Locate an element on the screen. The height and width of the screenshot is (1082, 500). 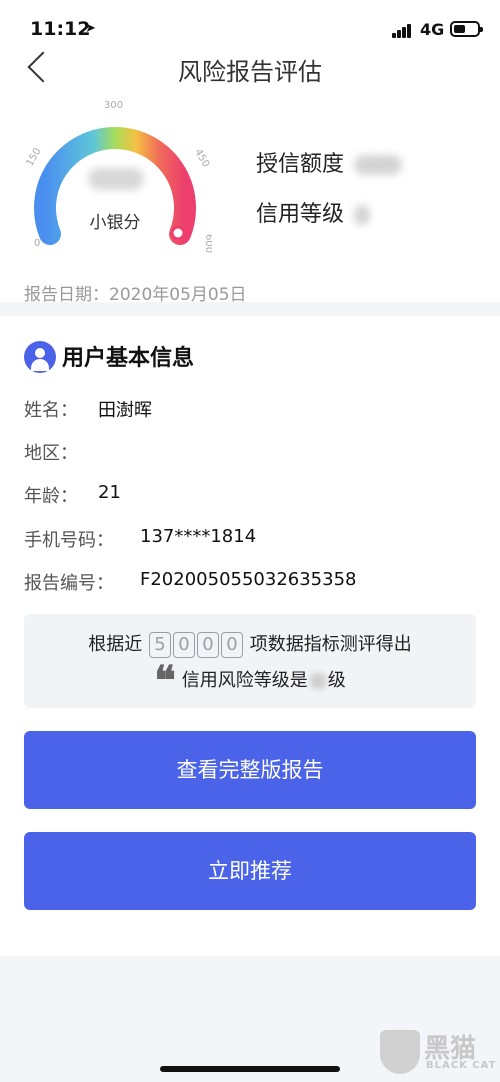
recommend-now-button: 立即推荐 is located at coordinates (250, 871).